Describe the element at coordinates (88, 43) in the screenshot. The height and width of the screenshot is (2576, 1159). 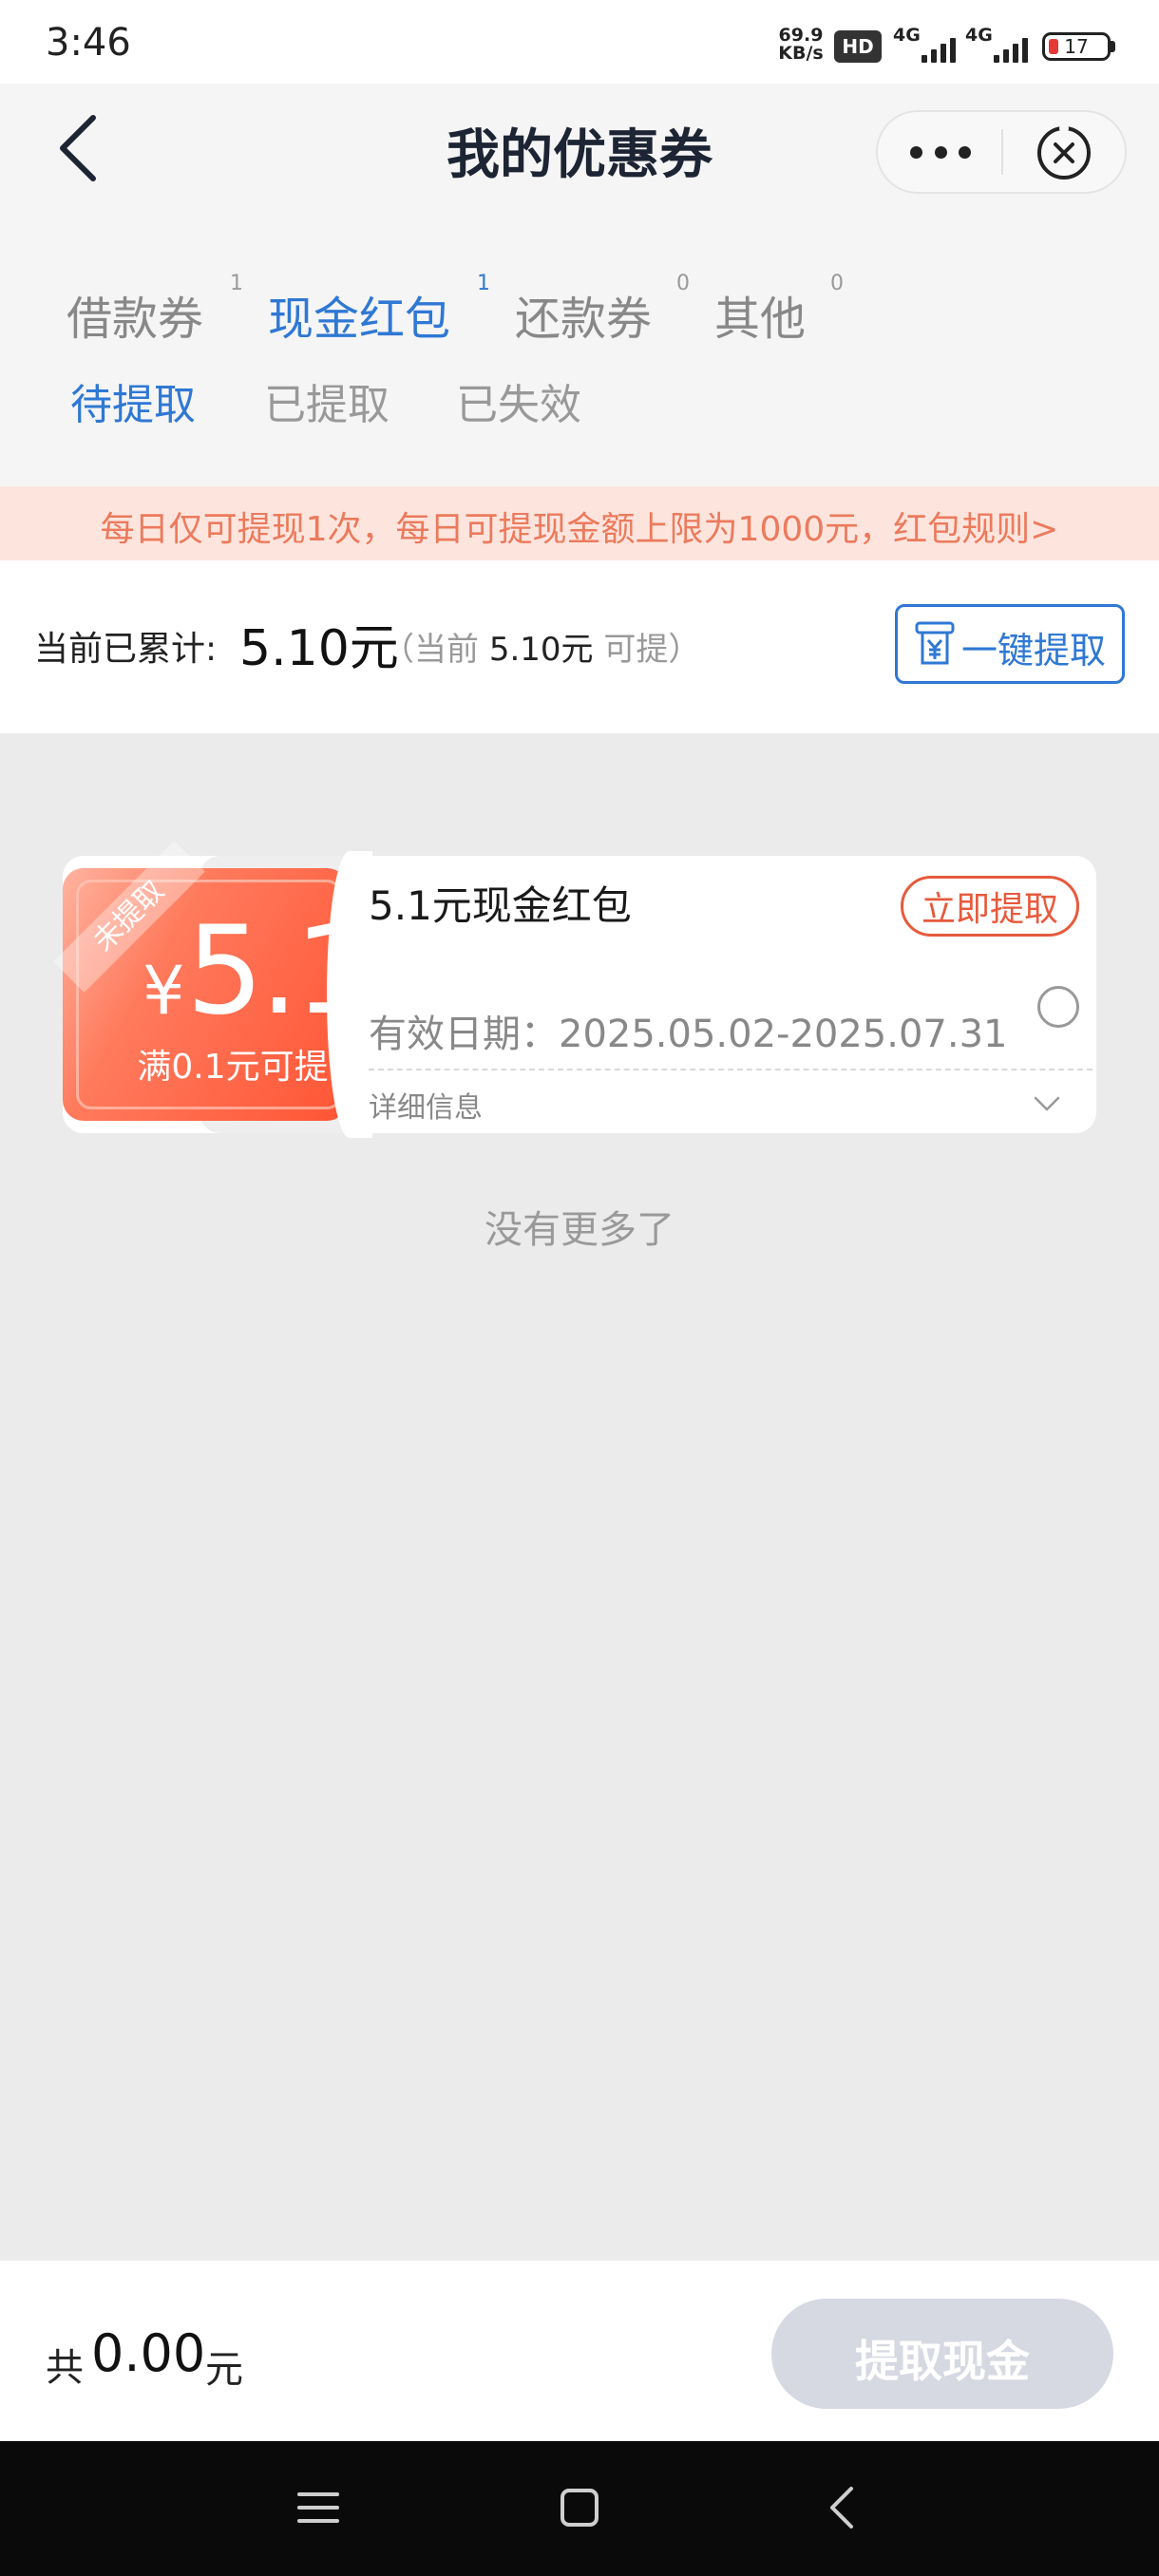
I see `status-time: 3:46` at that location.